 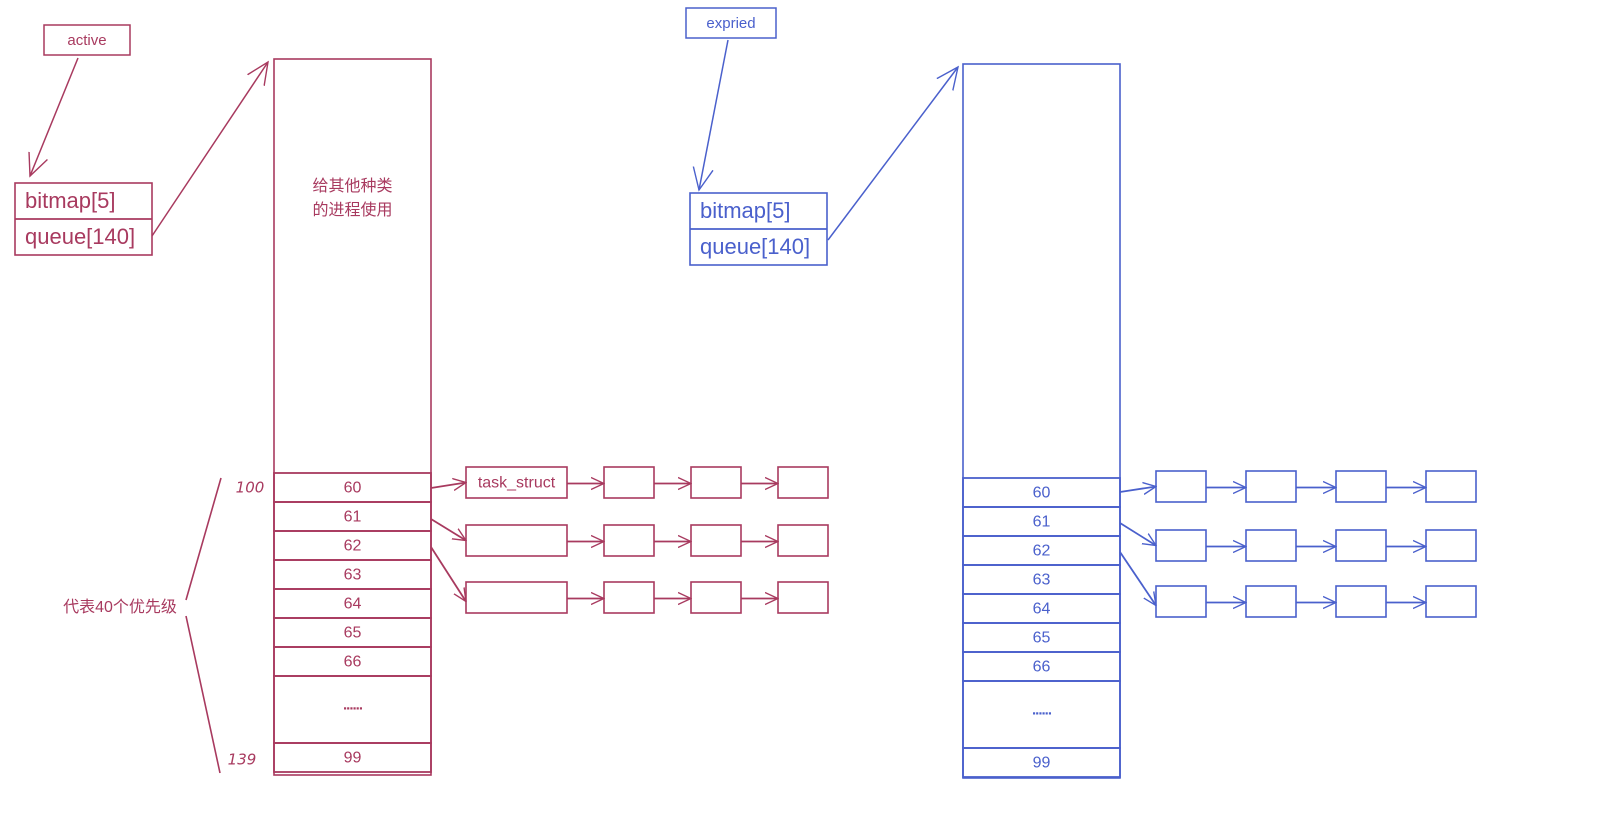 What do you see at coordinates (352, 186) in the screenshot?
I see `reserved-range-note: 给其他种类` at bounding box center [352, 186].